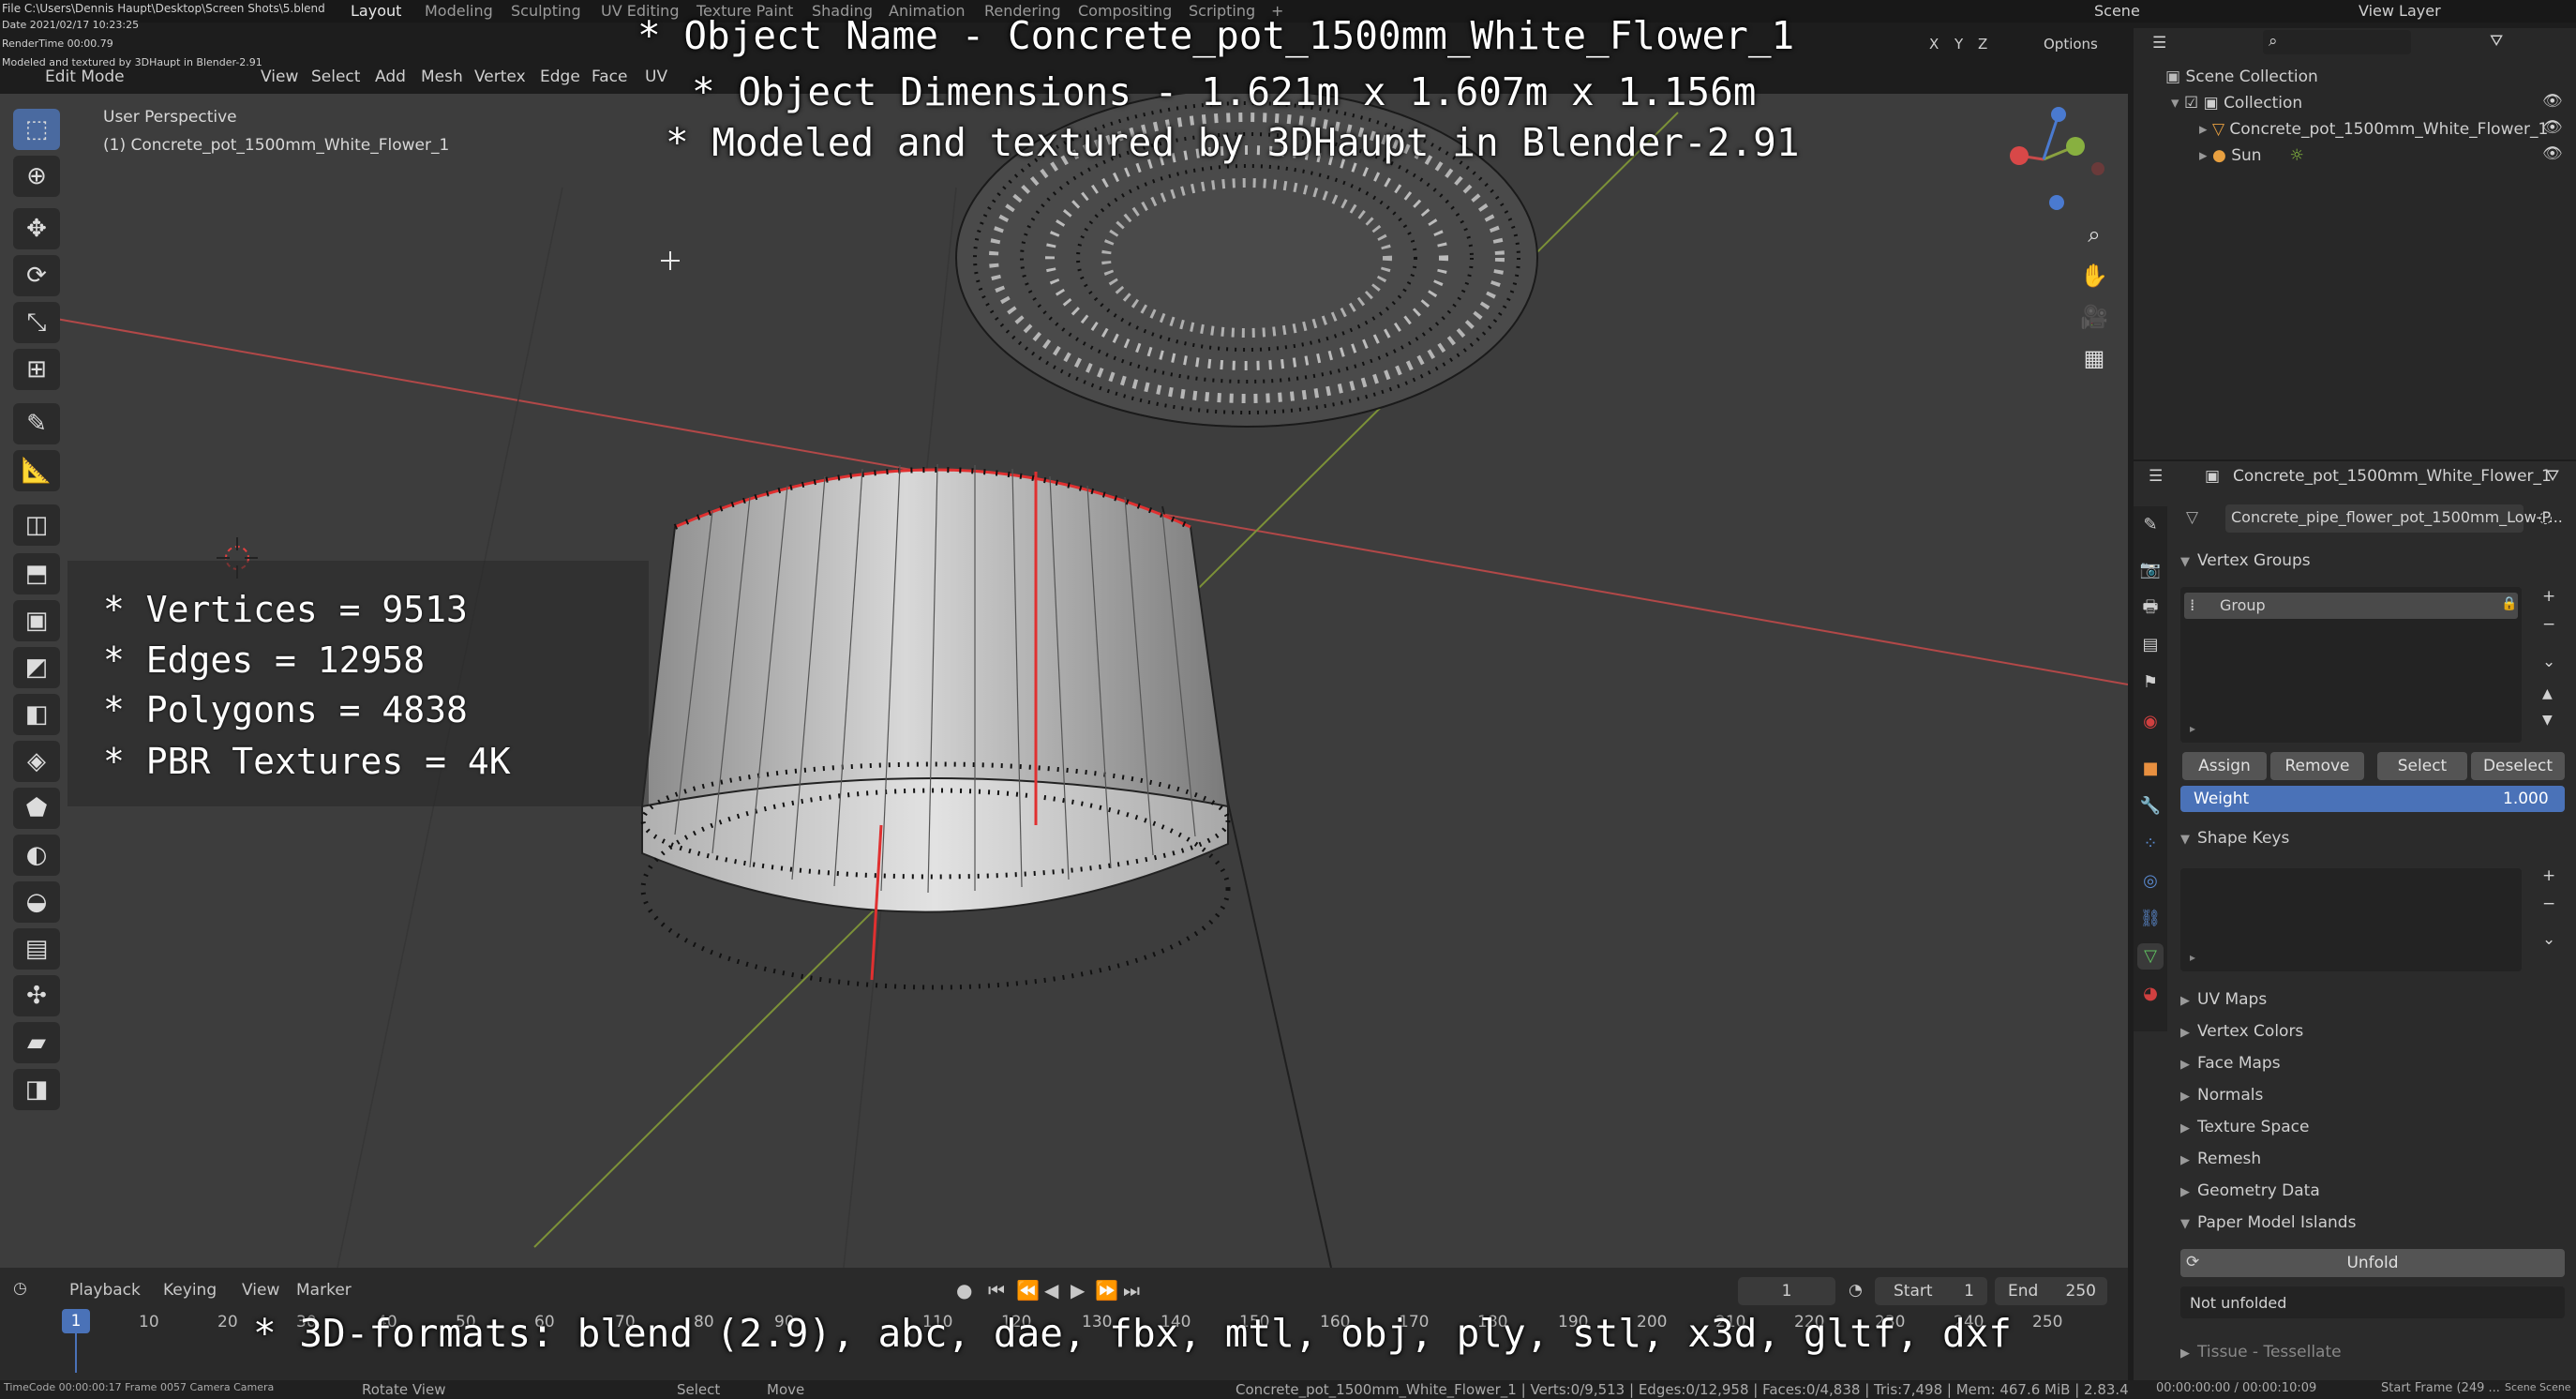 Image resolution: width=2576 pixels, height=1399 pixels. I want to click on spin-tool-icon: ◐, so click(37, 855).